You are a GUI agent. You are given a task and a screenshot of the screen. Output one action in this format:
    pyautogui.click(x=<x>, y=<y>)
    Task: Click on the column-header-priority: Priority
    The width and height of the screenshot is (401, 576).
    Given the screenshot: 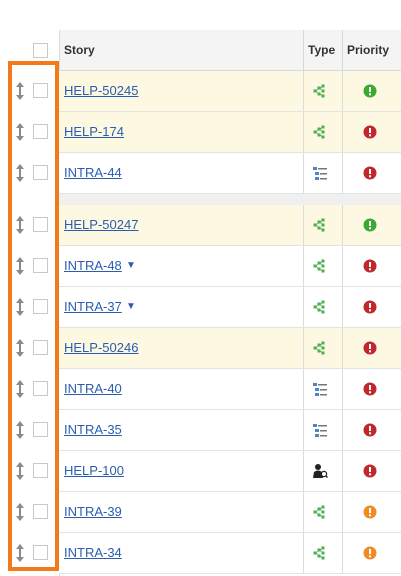 What is the action you would take?
    pyautogui.click(x=368, y=50)
    